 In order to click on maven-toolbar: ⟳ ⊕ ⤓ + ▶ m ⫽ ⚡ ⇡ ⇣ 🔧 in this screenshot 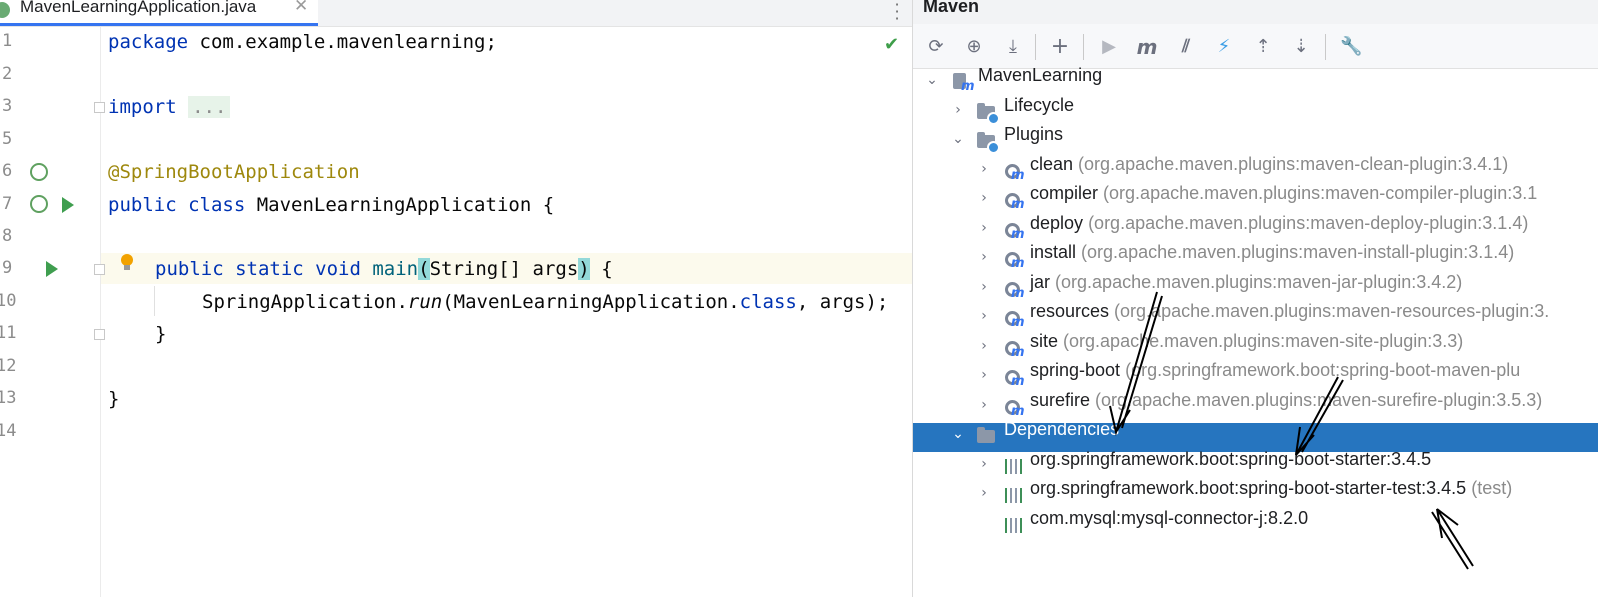, I will do `click(1255, 46)`.